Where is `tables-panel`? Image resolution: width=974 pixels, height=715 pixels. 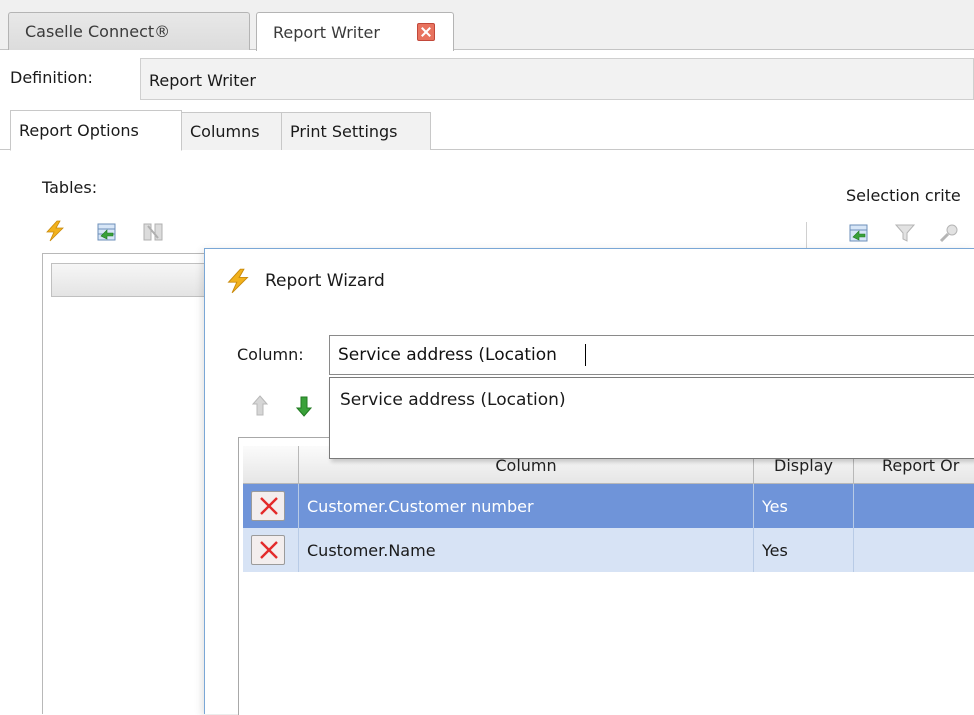 tables-panel is located at coordinates (132, 483).